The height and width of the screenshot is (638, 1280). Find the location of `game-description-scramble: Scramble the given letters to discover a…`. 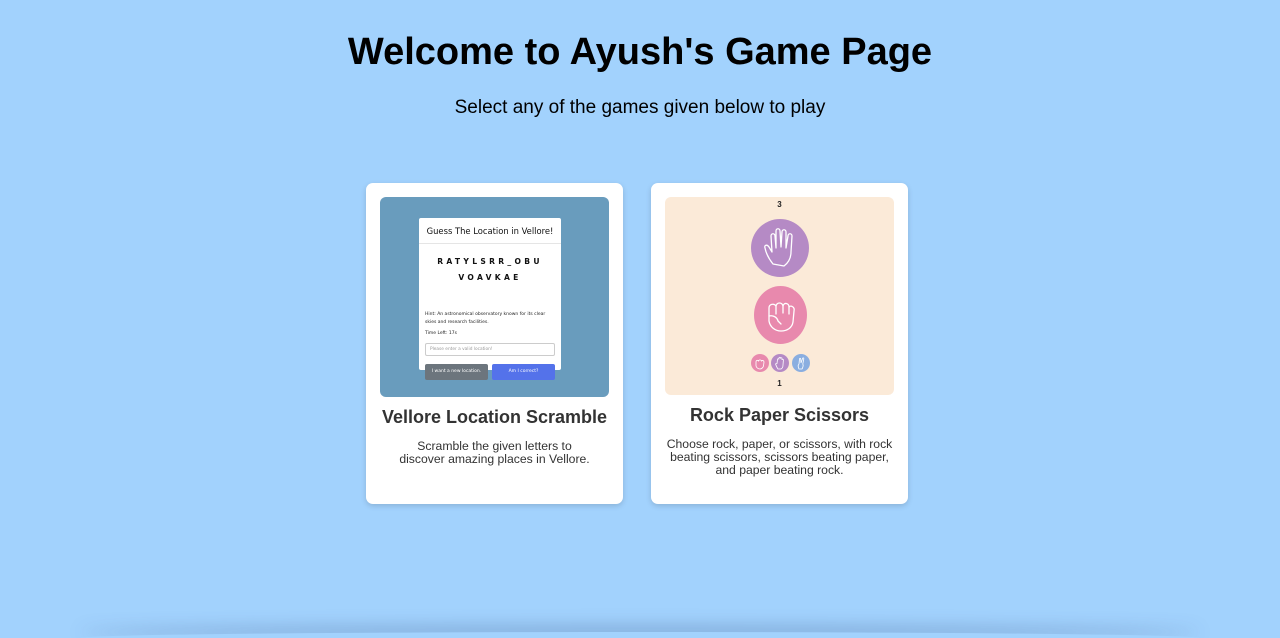

game-description-scramble: Scramble the given letters to discover a… is located at coordinates (494, 452).